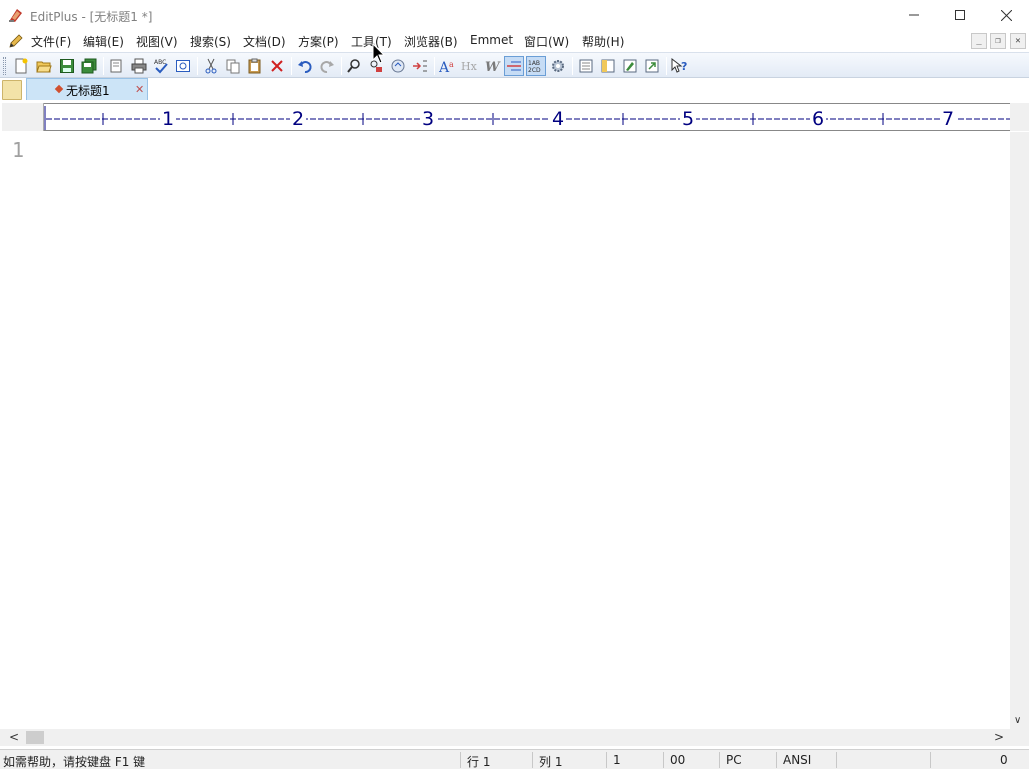 The image size is (1029, 769). I want to click on help-button: ?, so click(680, 66).